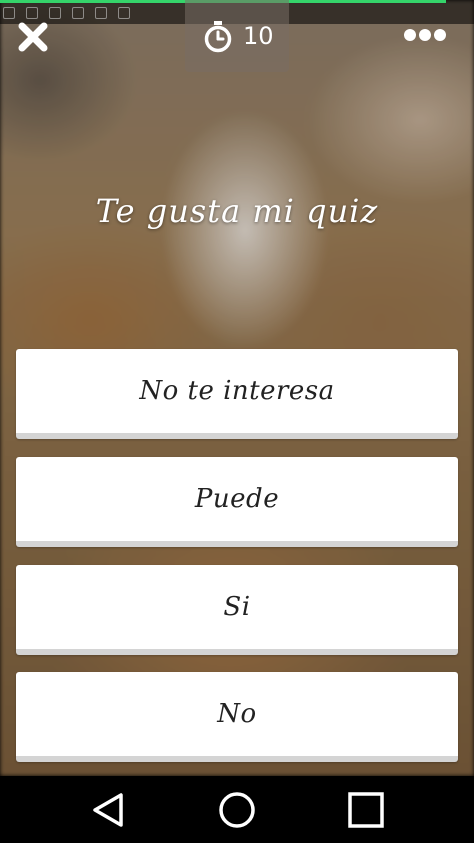 The width and height of the screenshot is (474, 843). What do you see at coordinates (237, 211) in the screenshot?
I see `quiz-question: Te gusta mi quiz` at bounding box center [237, 211].